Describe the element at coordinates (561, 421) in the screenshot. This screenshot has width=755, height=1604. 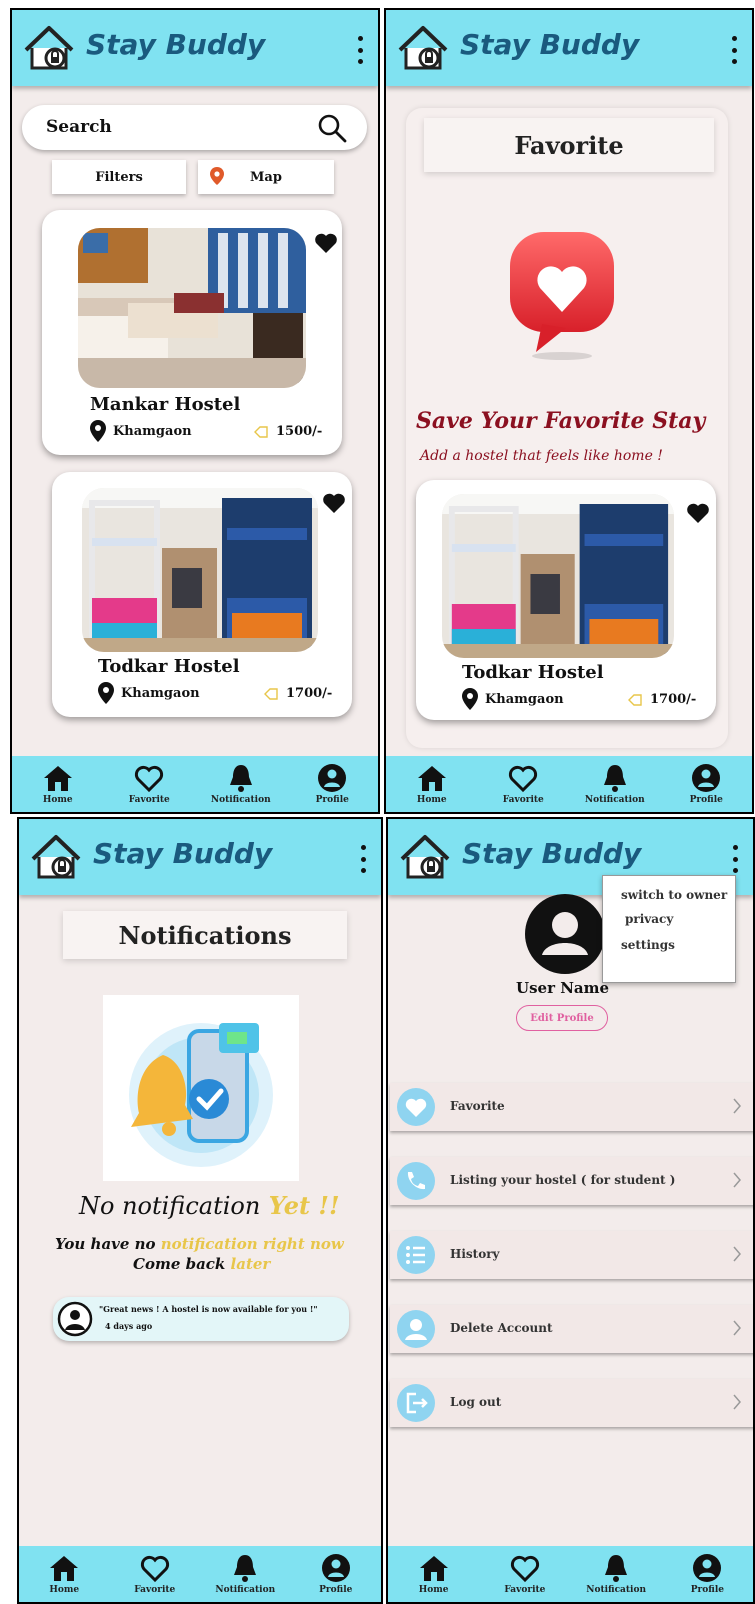
I see `tagline-text: Save Your Favorite Stay` at that location.